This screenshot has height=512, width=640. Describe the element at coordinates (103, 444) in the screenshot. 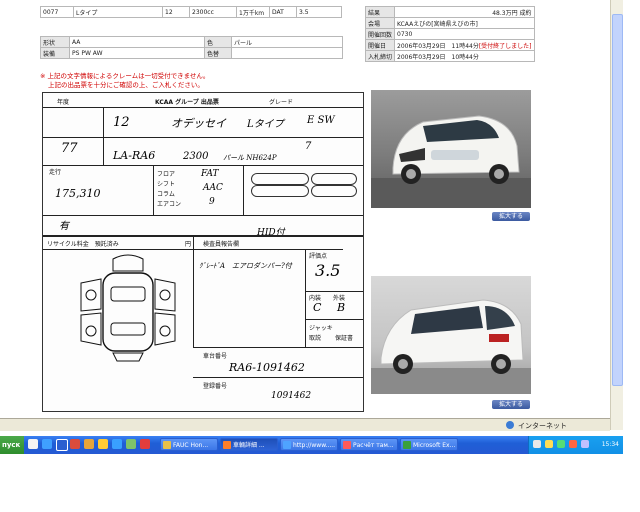

I see `messenger-icon` at that location.